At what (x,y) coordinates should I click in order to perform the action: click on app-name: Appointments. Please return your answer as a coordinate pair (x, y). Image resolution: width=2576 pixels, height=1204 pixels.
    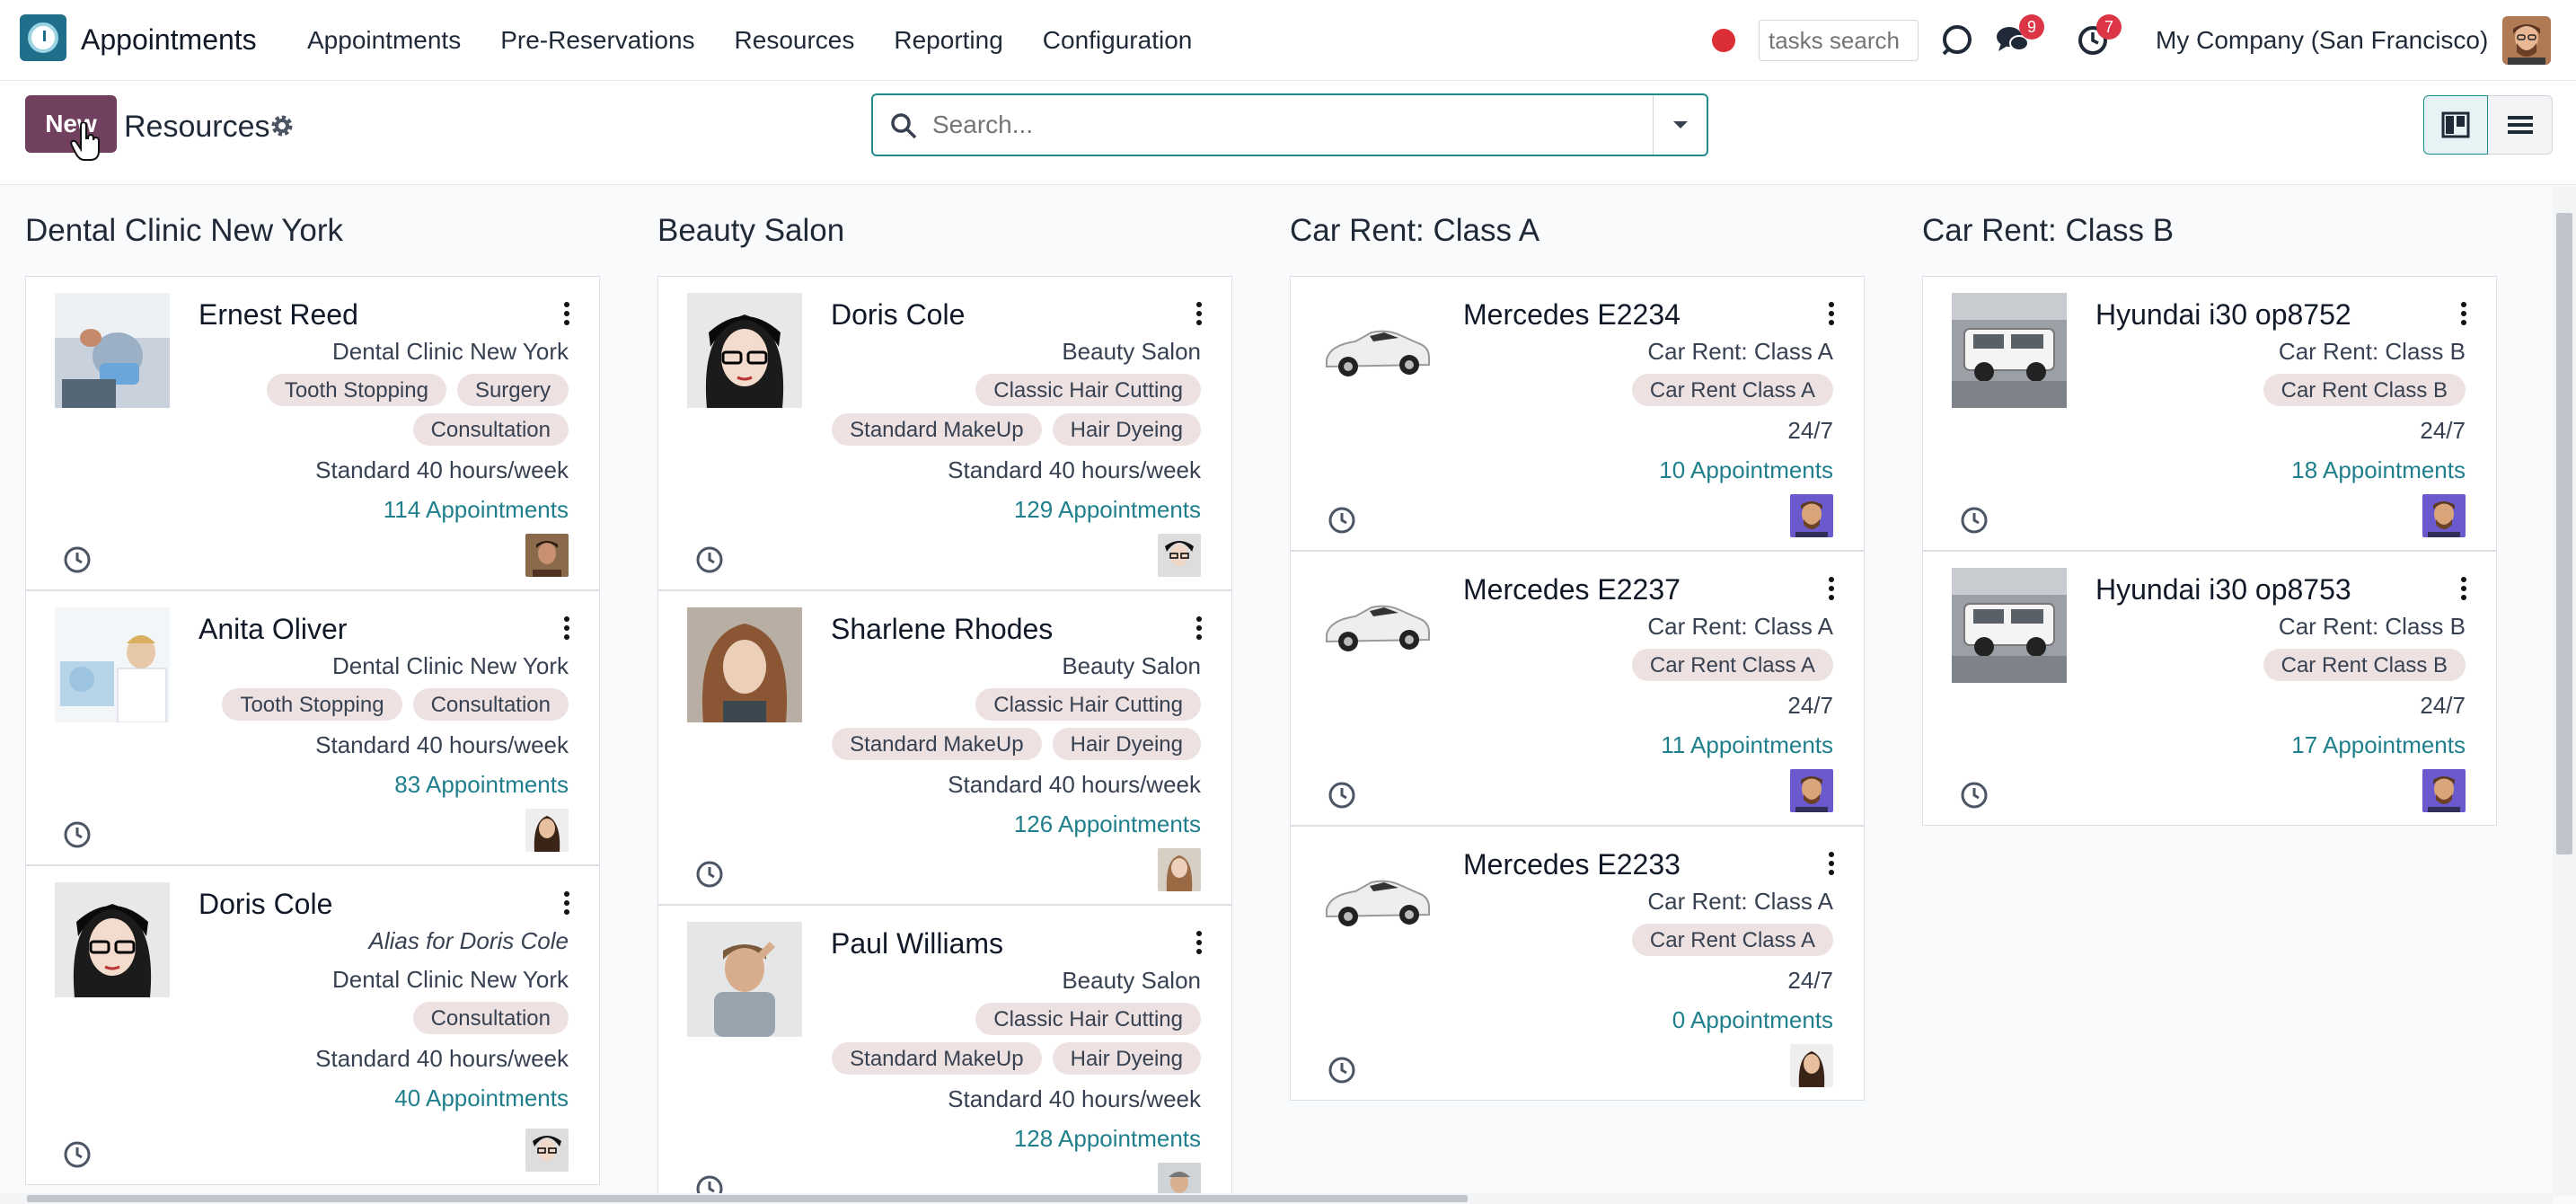
    Looking at the image, I should click on (169, 40).